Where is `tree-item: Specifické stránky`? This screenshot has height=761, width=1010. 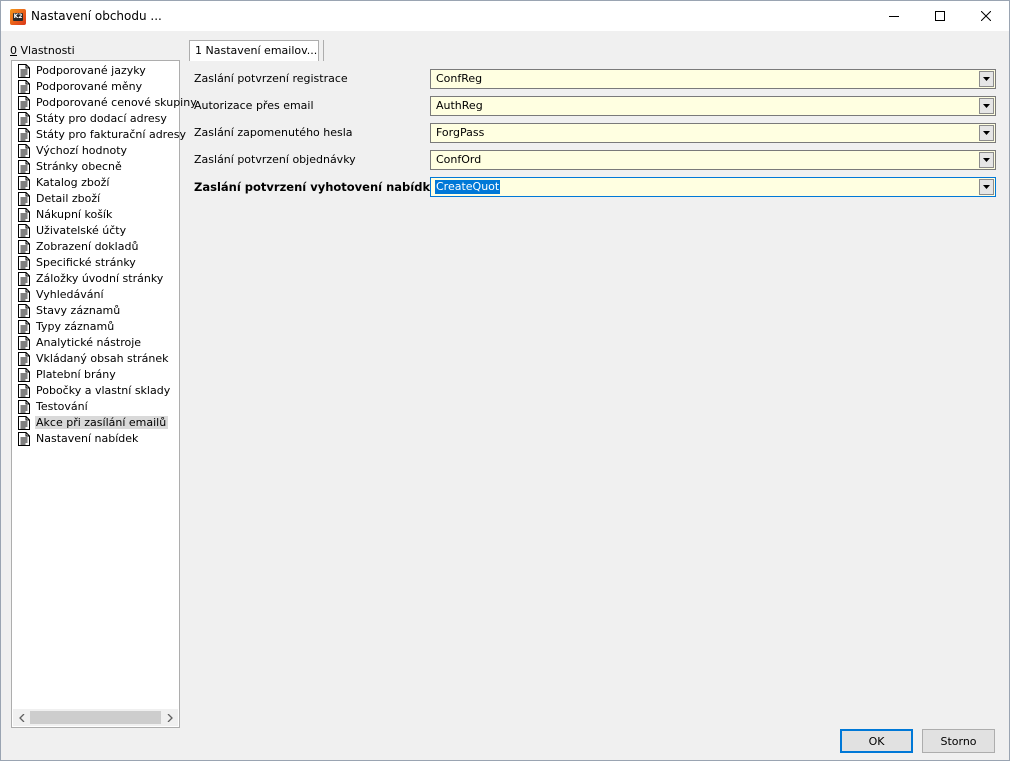 tree-item: Specifické stránky is located at coordinates (95, 263).